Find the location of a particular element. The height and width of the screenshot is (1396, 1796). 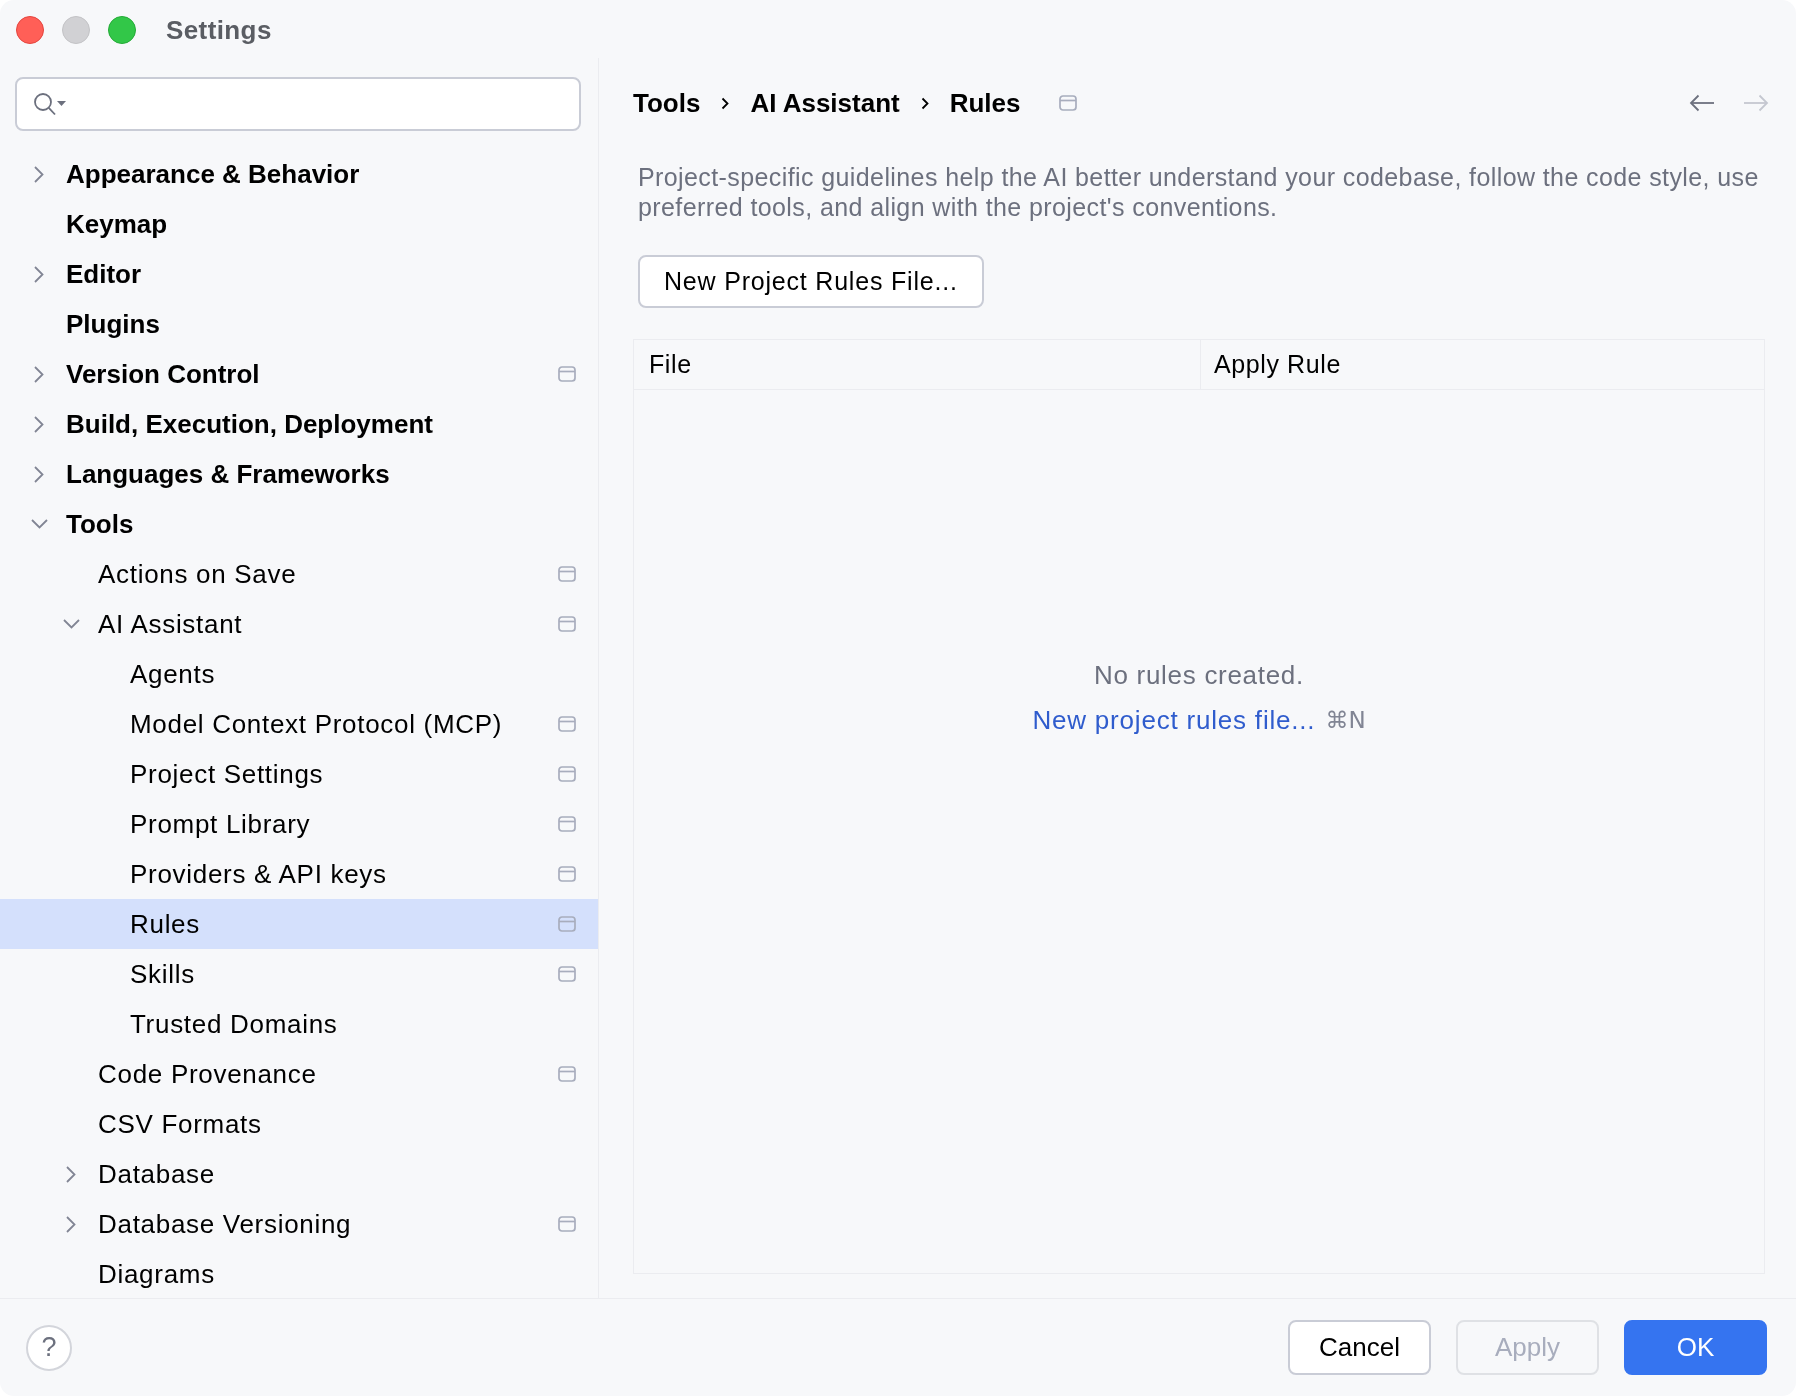

column-header: Apply Rule is located at coordinates (1482, 364).